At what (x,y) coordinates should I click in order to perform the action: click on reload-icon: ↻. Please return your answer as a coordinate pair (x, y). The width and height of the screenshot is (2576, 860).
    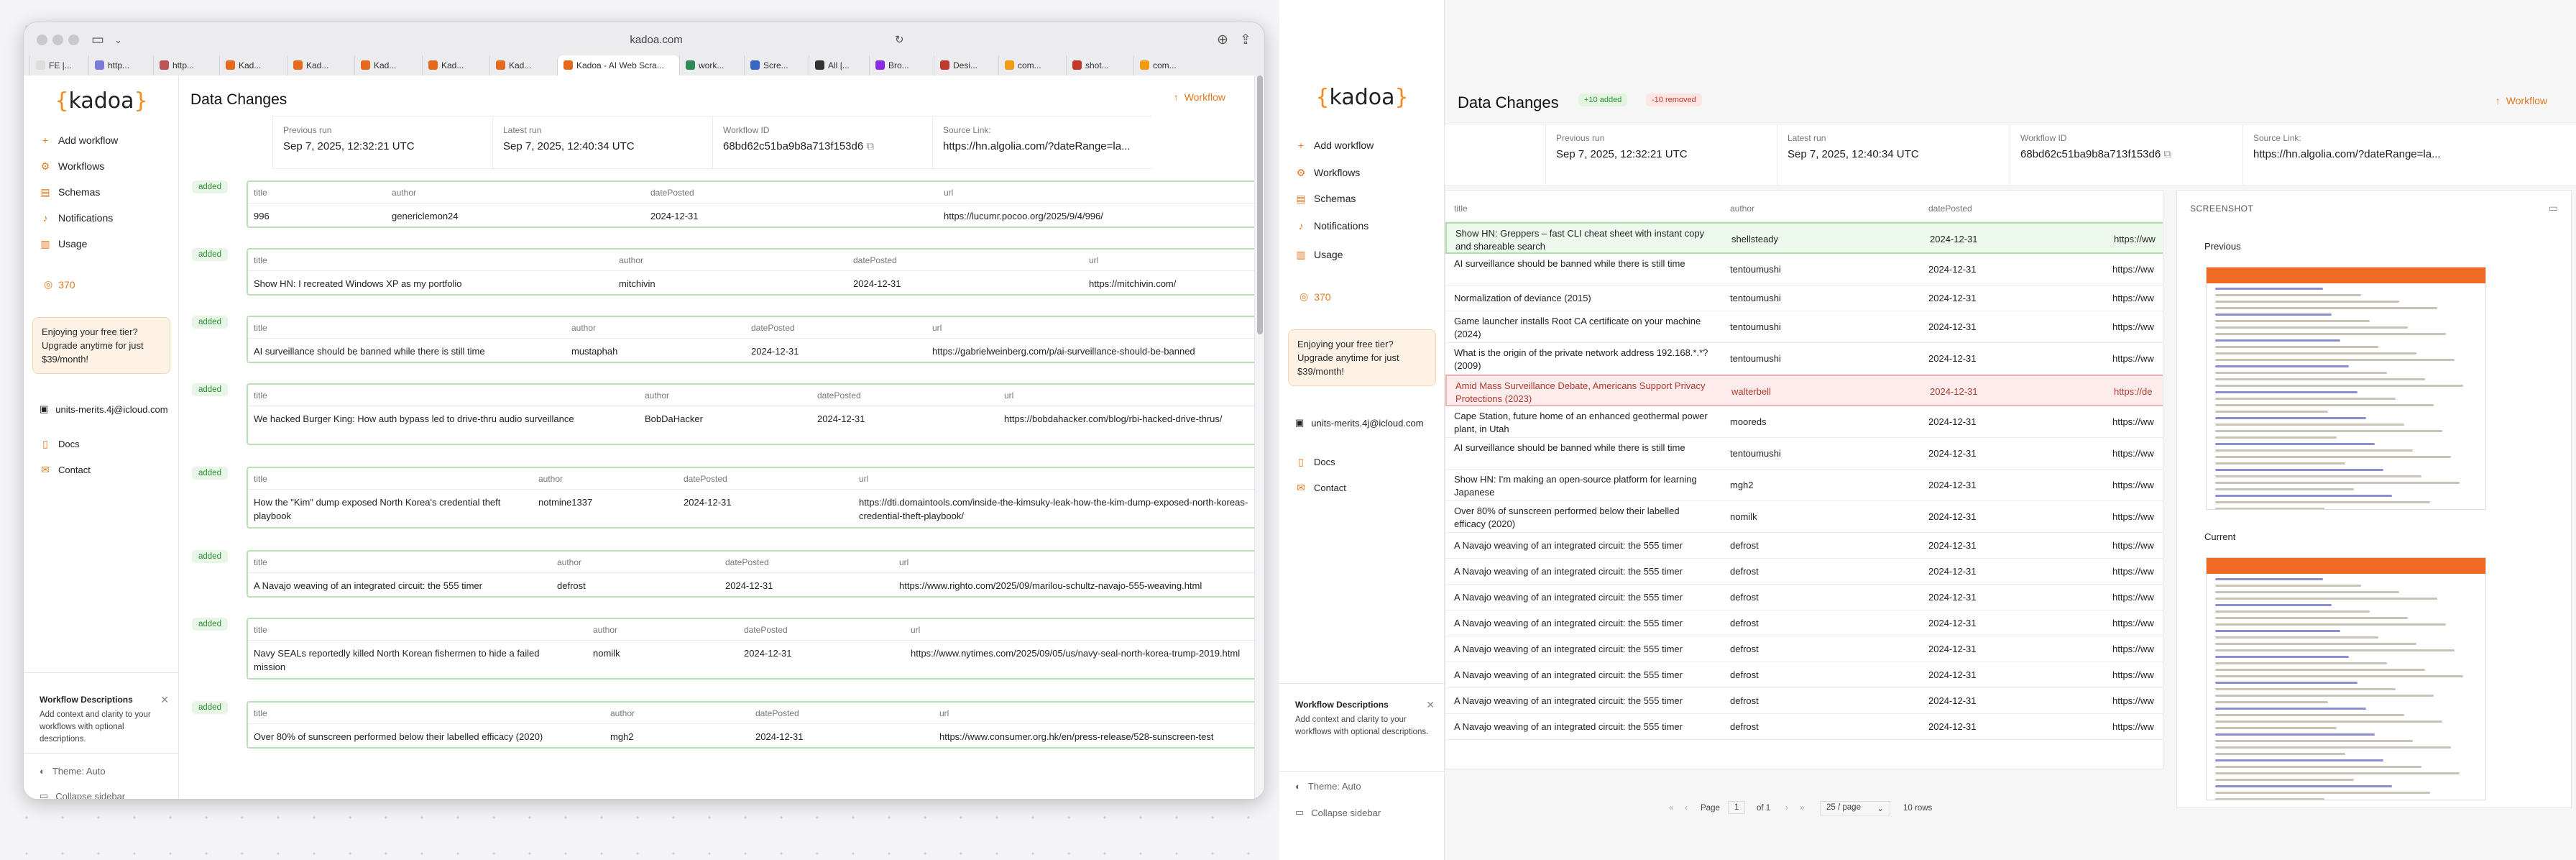
    Looking at the image, I should click on (899, 40).